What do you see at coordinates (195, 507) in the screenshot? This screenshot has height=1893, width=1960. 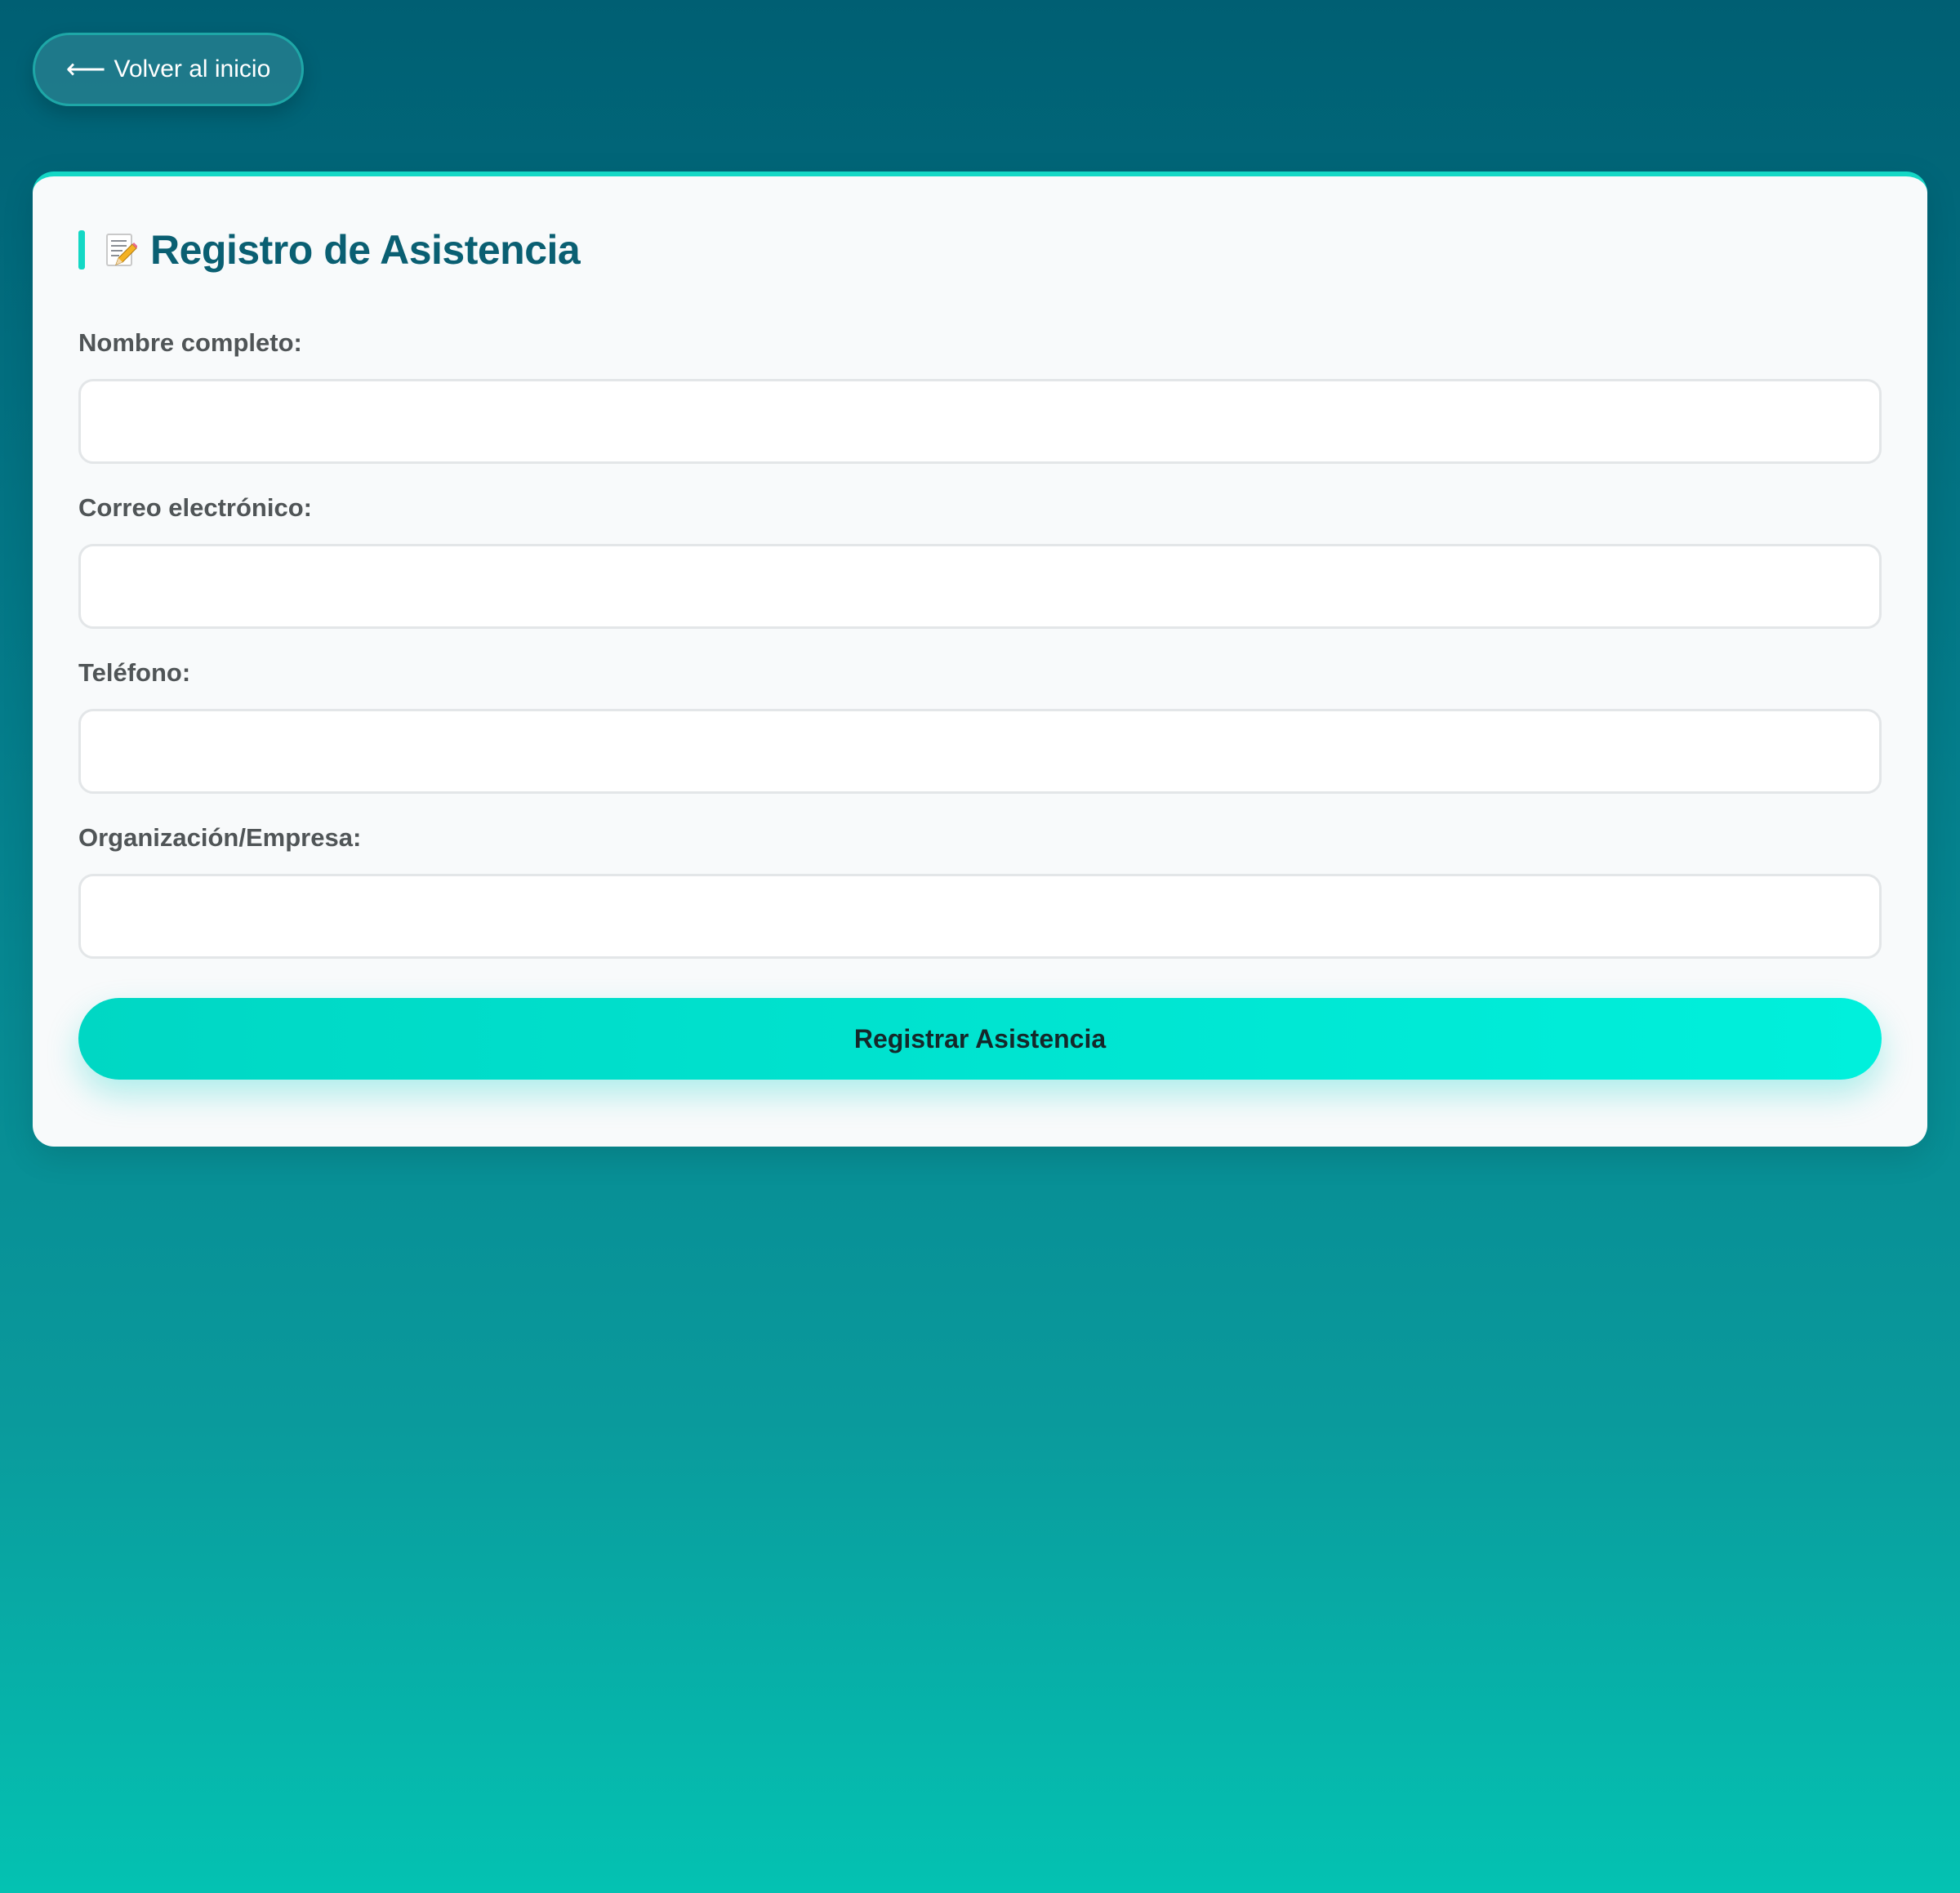 I see `email-label: Correo electrónico:` at bounding box center [195, 507].